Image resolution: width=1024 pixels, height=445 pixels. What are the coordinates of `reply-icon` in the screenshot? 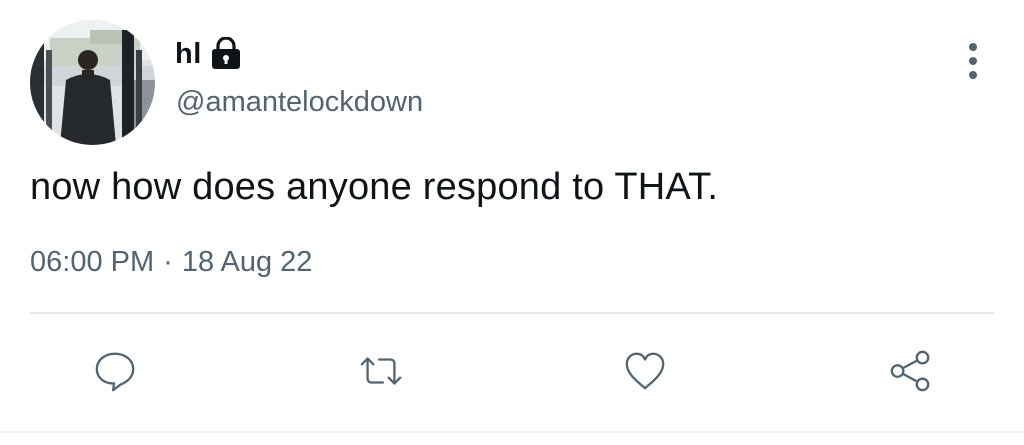 It's located at (115, 372).